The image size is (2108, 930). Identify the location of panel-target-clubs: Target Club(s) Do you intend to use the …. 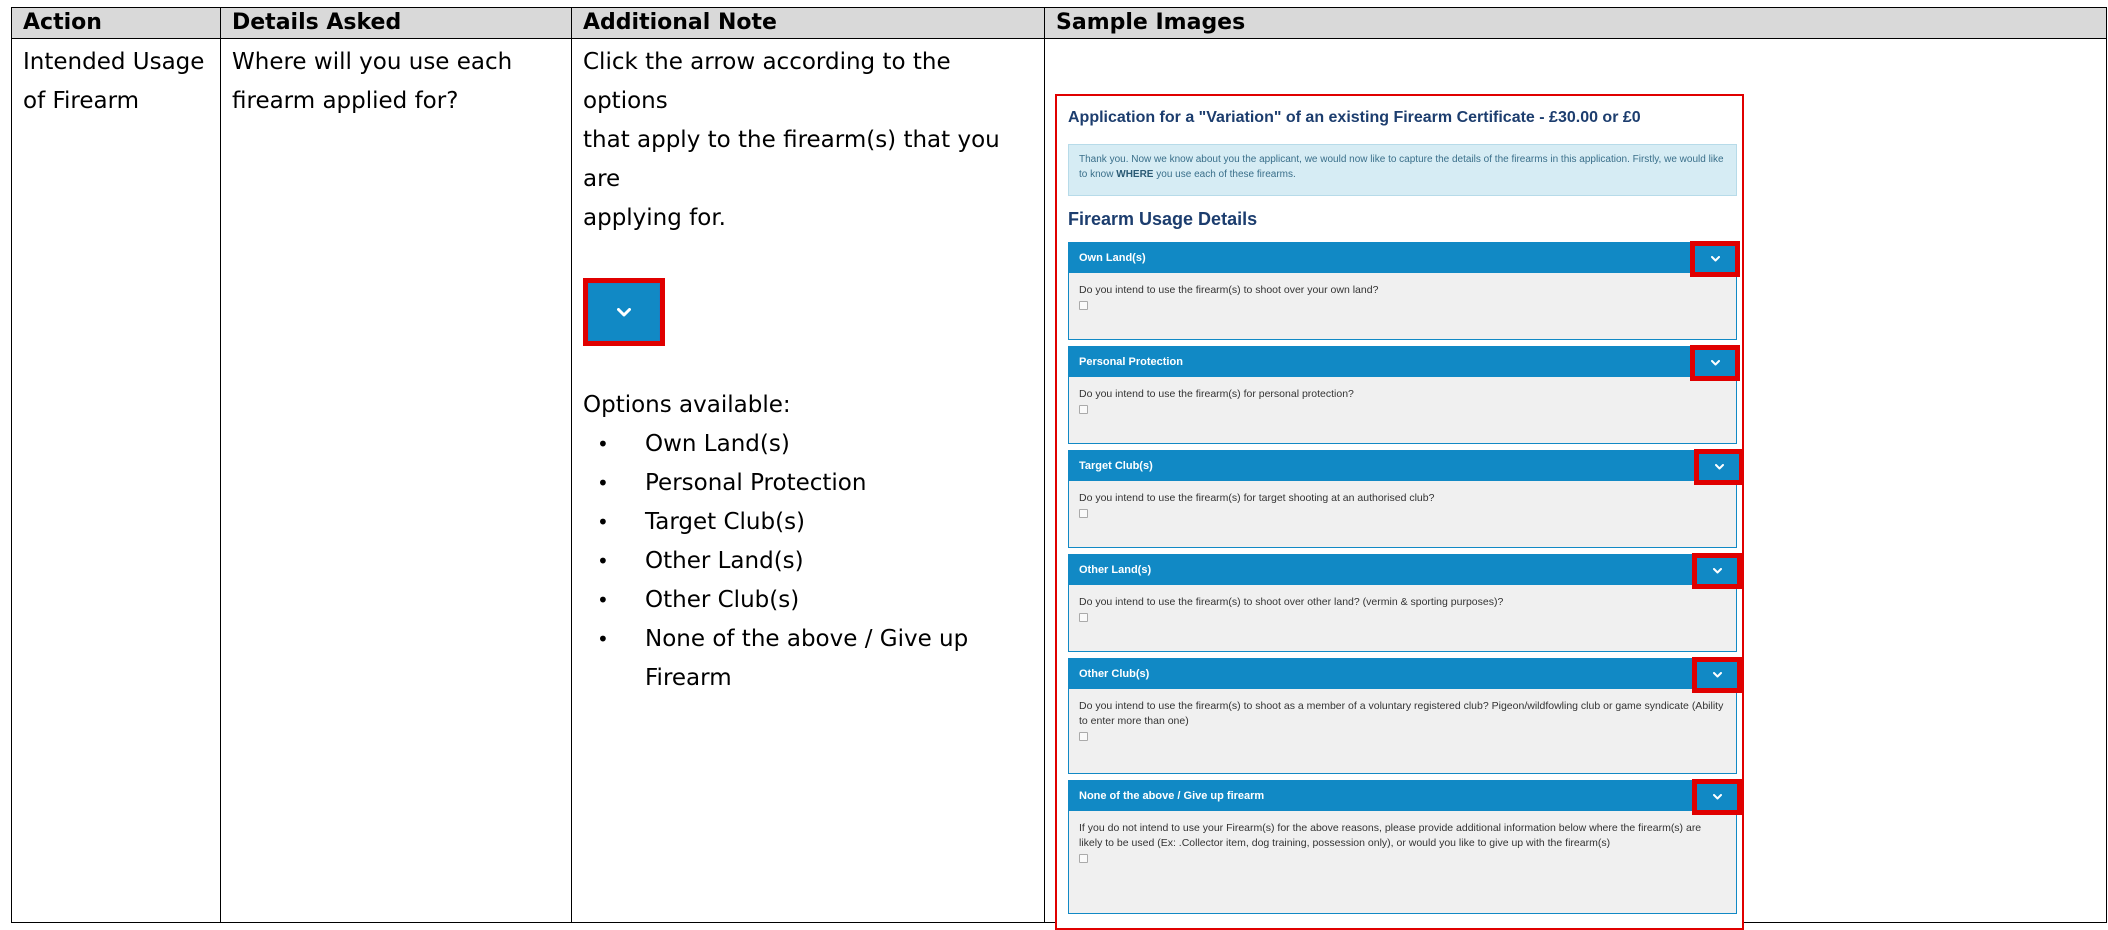
(1406, 498).